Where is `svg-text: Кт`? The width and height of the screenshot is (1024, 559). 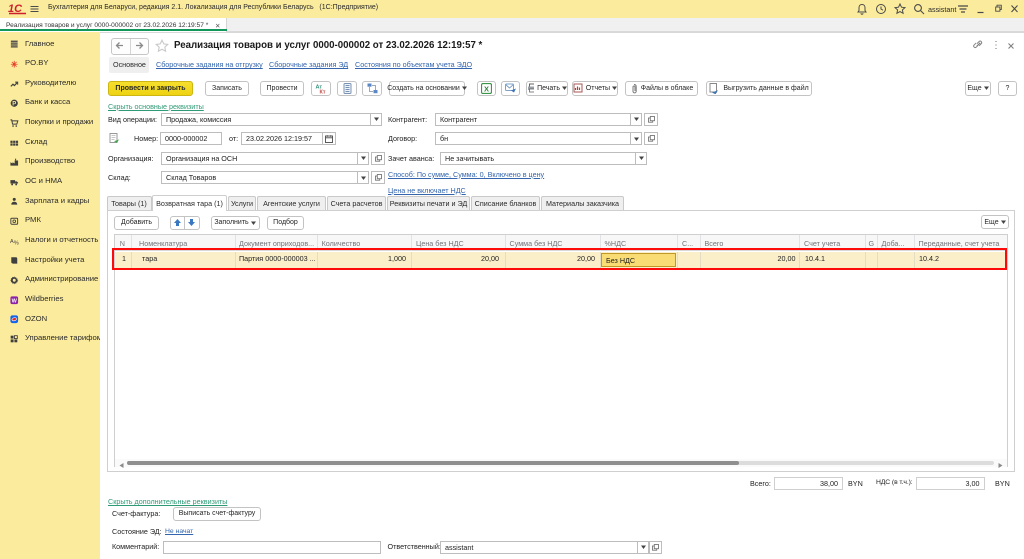 svg-text: Кт is located at coordinates (323, 91).